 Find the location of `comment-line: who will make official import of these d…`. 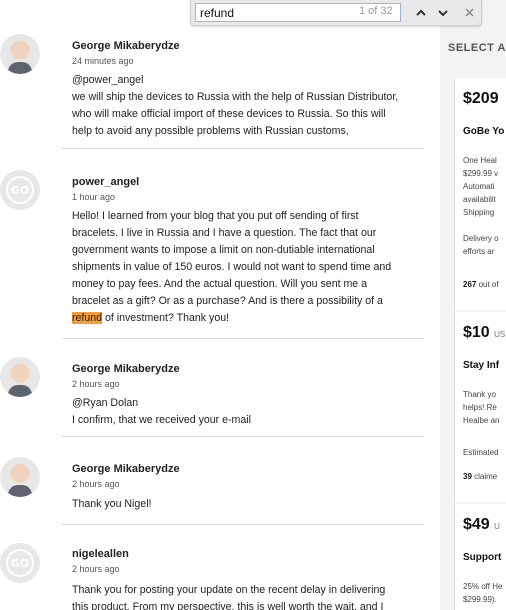

comment-line: who will make official import of these d… is located at coordinates (229, 114).